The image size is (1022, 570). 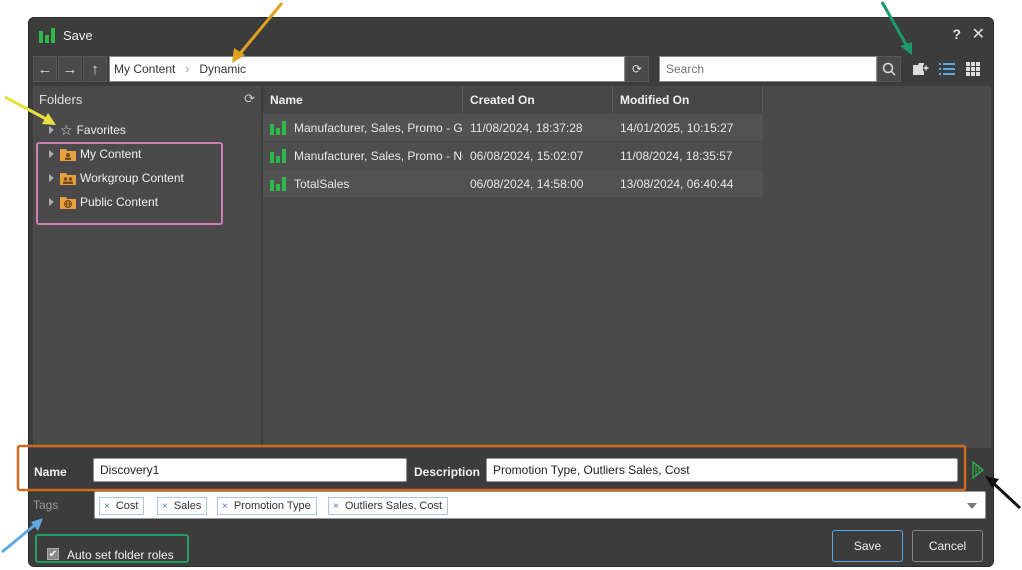 I want to click on help-button: ?, so click(x=956, y=34).